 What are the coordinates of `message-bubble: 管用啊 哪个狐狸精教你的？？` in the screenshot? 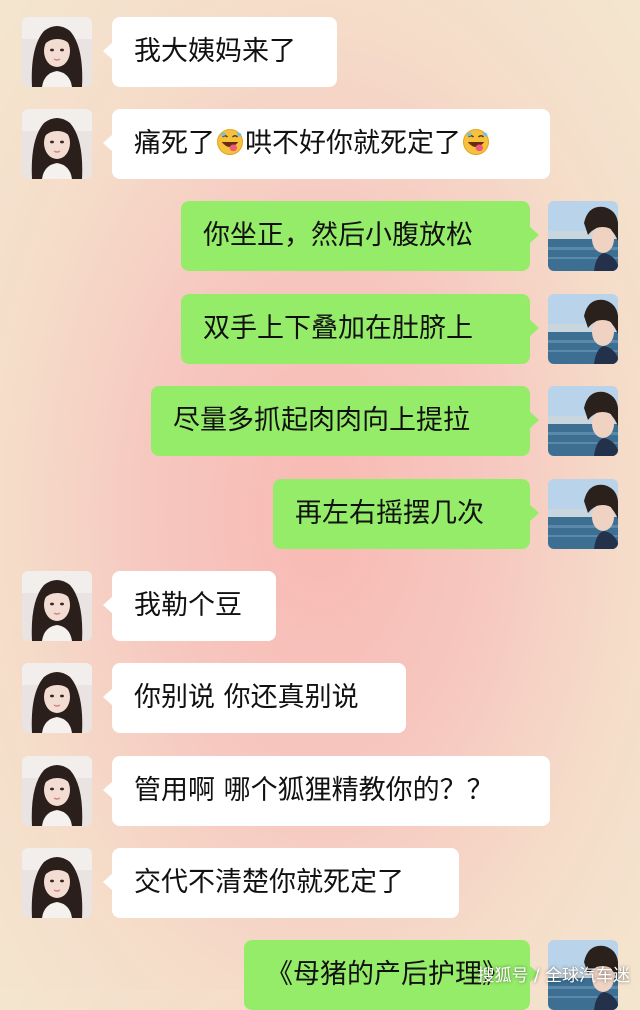 It's located at (326, 791).